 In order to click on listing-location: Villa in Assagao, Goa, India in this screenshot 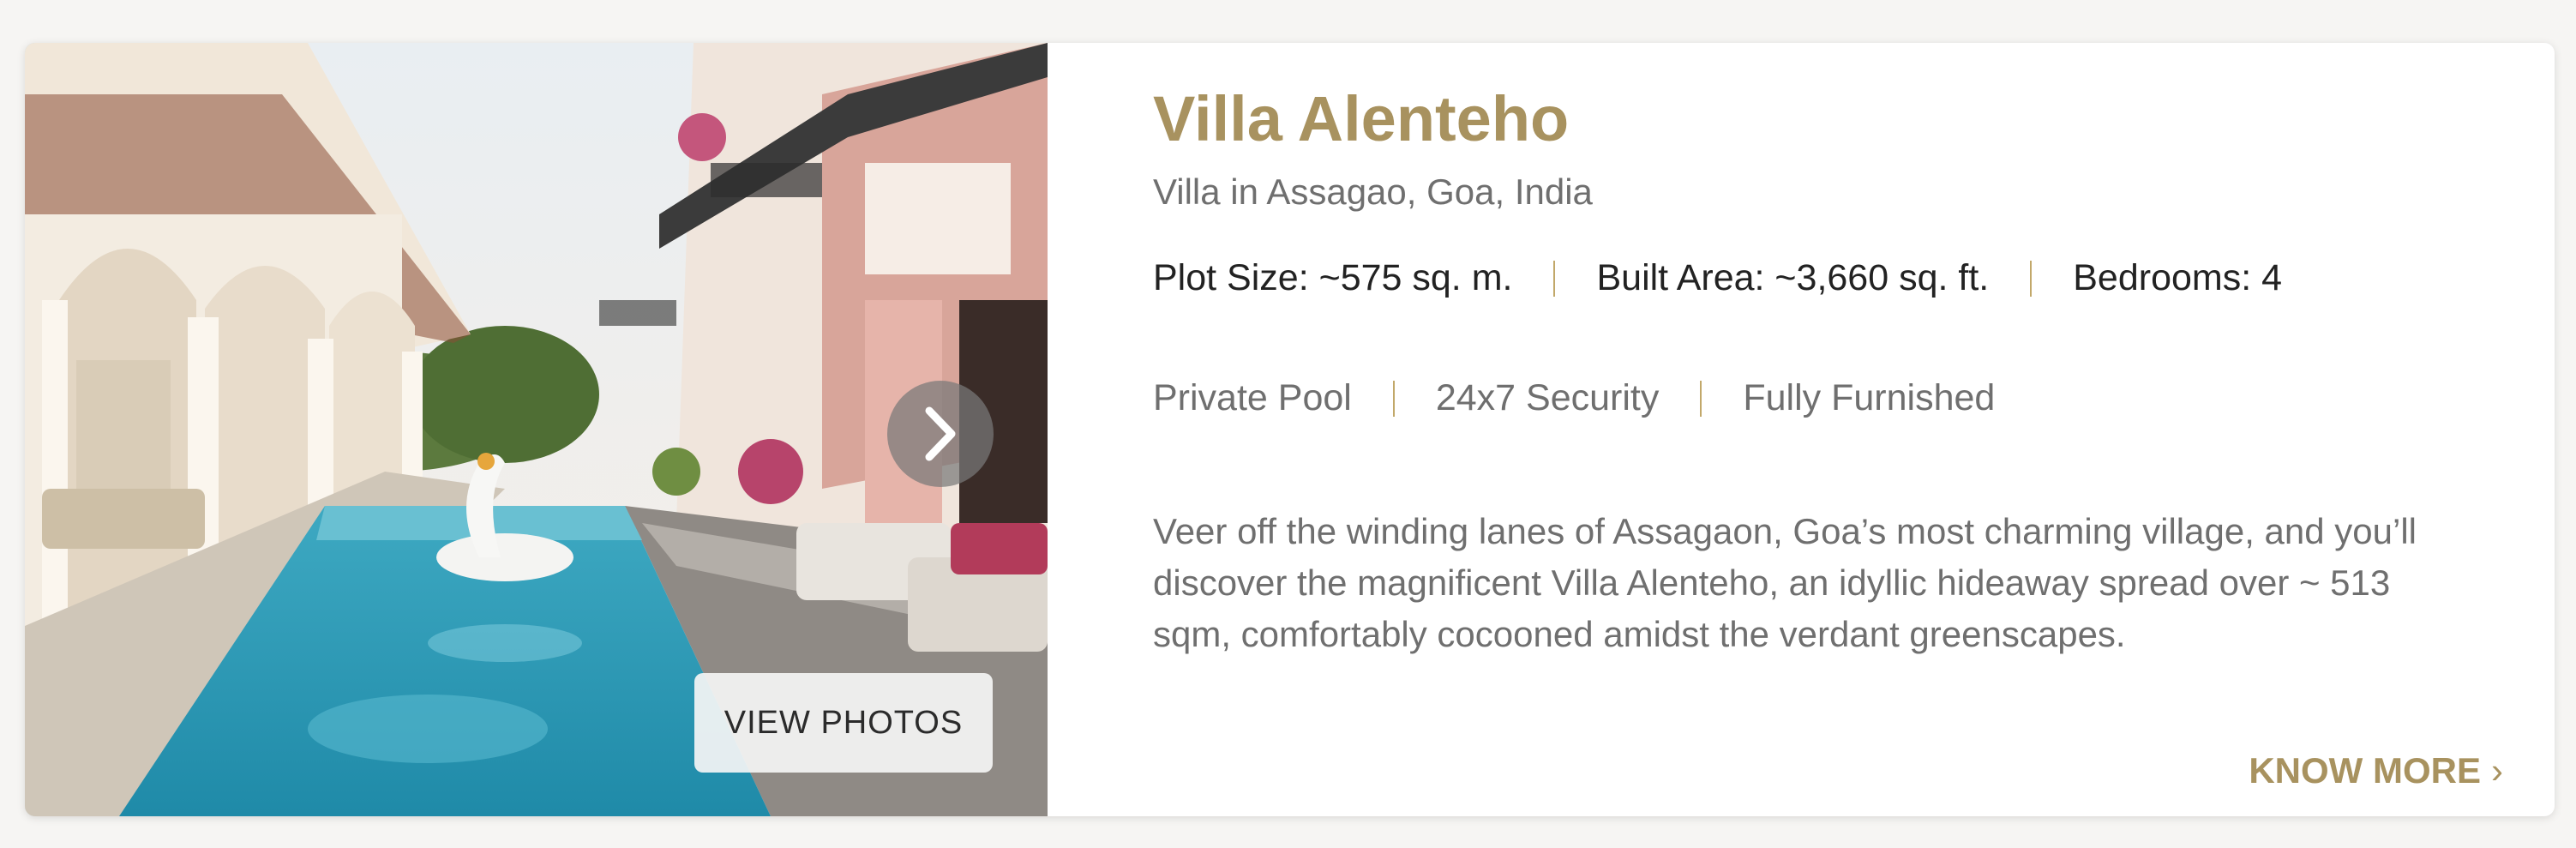, I will do `click(1373, 191)`.